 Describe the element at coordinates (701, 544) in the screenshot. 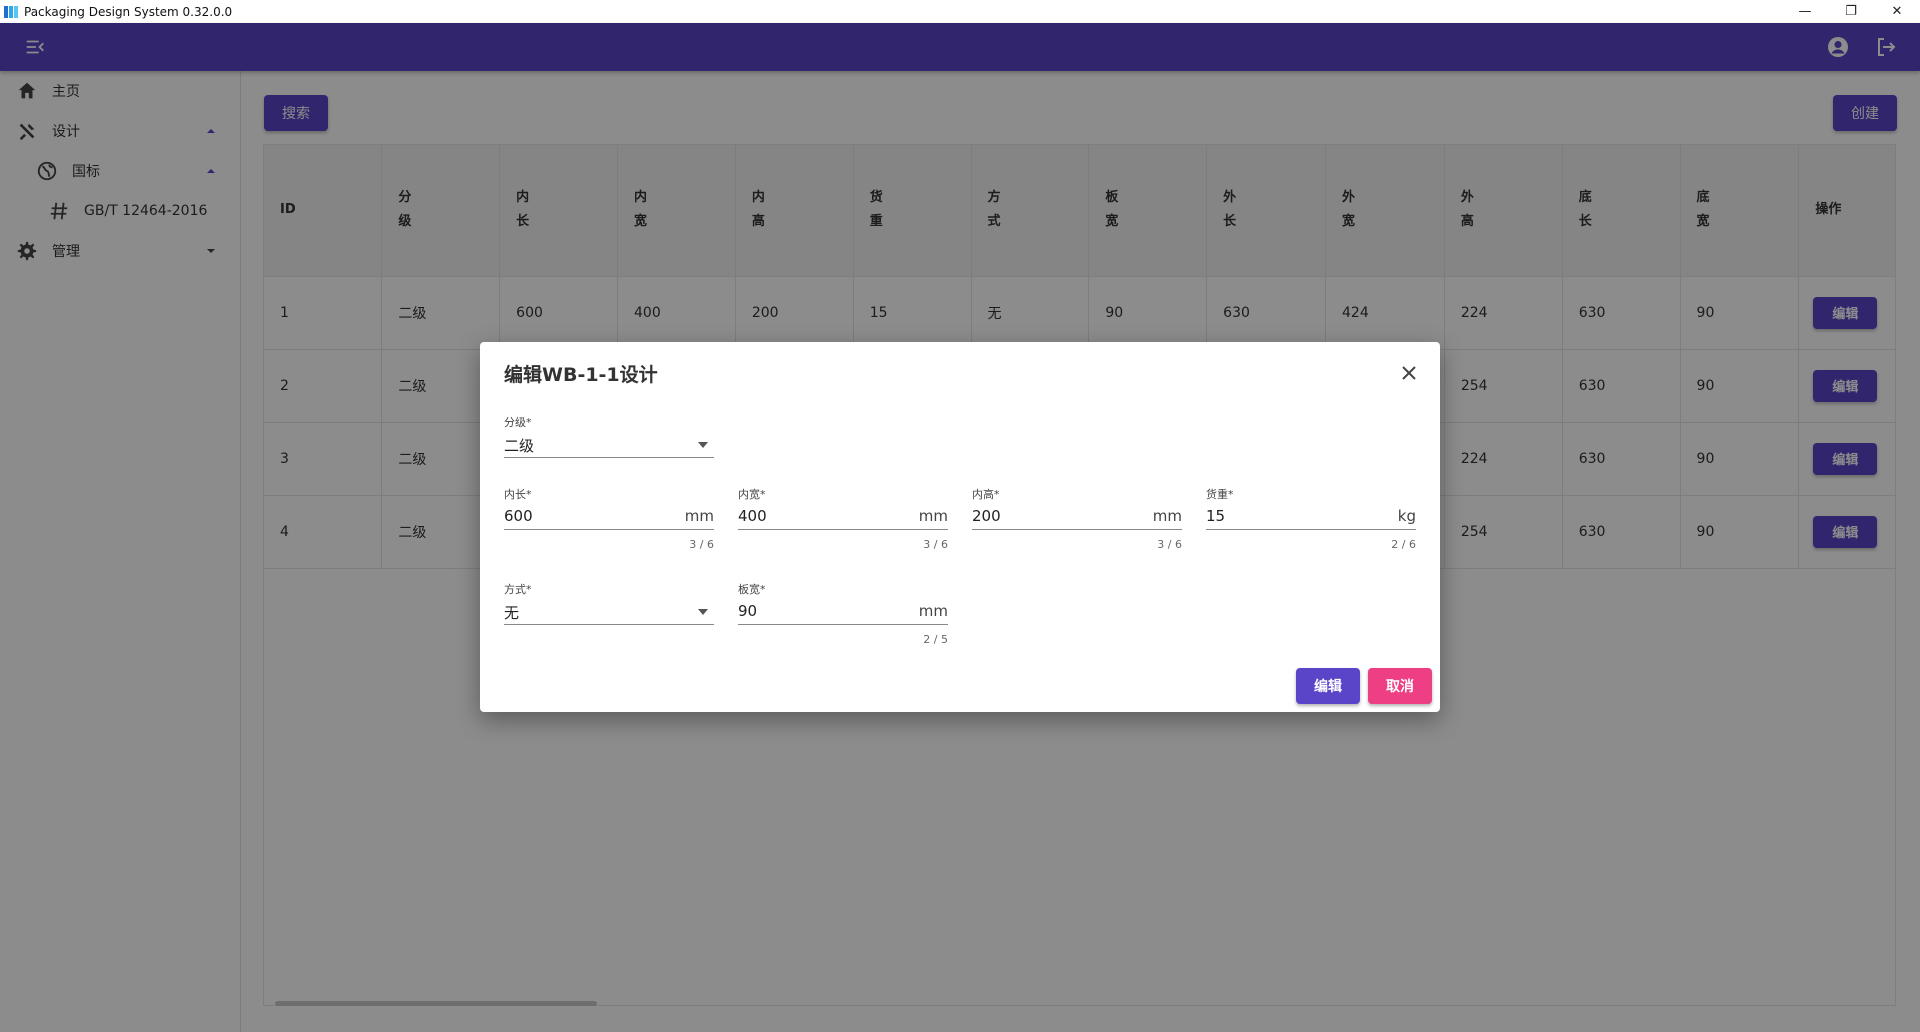

I see `inner-length-counter: 3 / 6` at that location.